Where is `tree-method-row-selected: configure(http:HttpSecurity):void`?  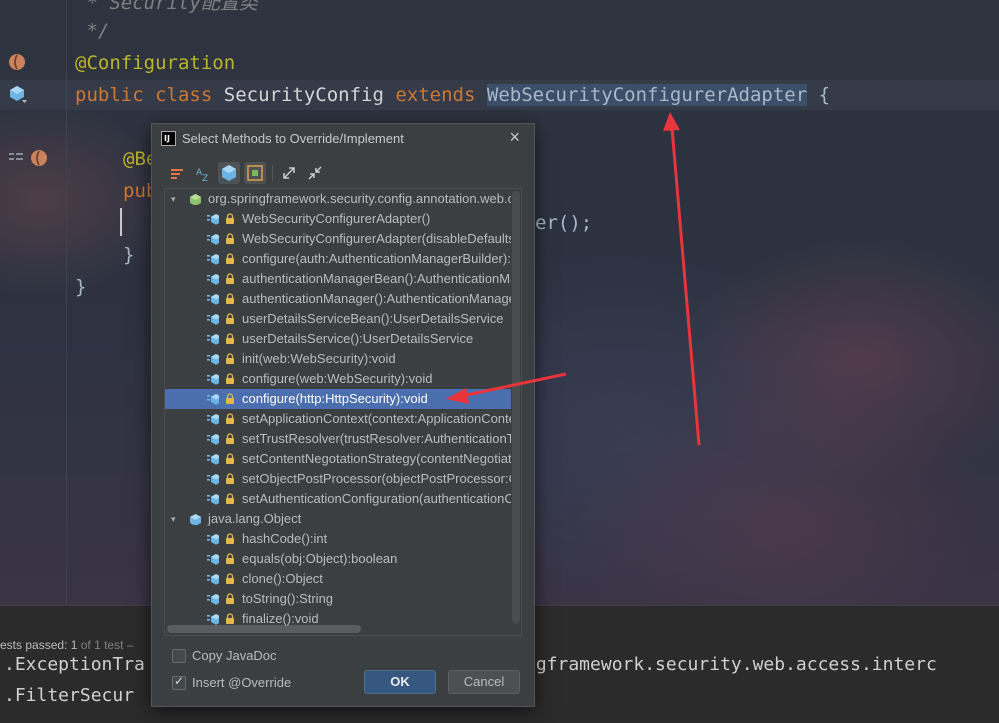
tree-method-row-selected: configure(http:HttpSecurity):void is located at coordinates (338, 399).